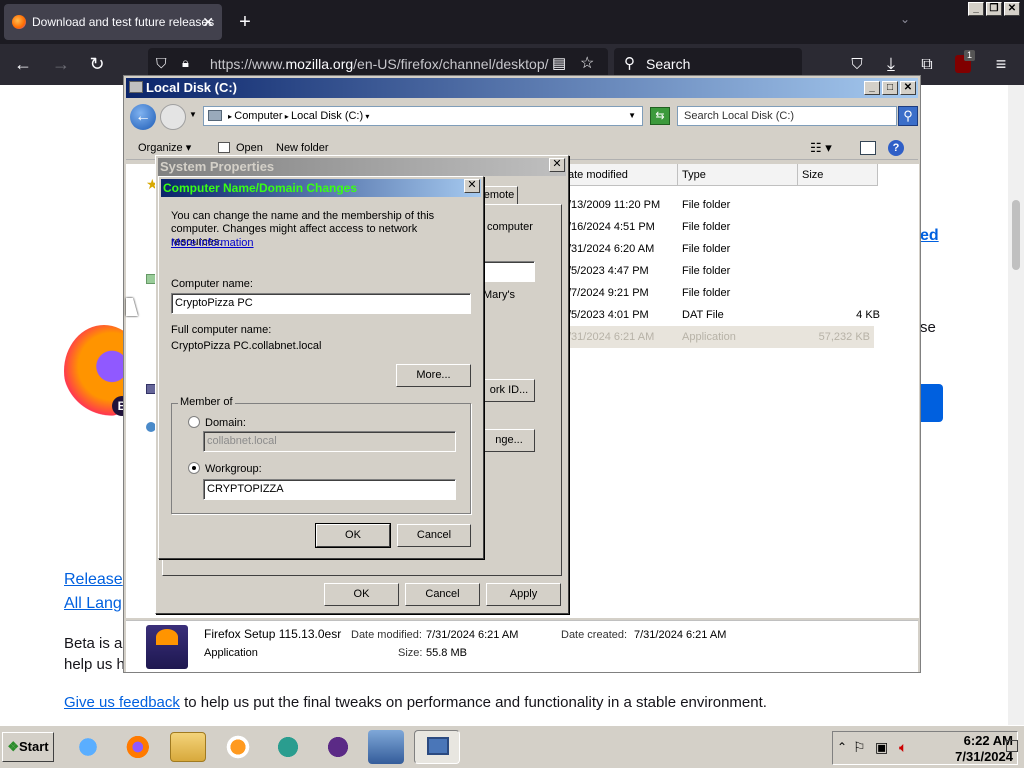 The width and height of the screenshot is (1024, 768). I want to click on file-row: /5/2023 4:47 PM File folder, so click(724, 271).